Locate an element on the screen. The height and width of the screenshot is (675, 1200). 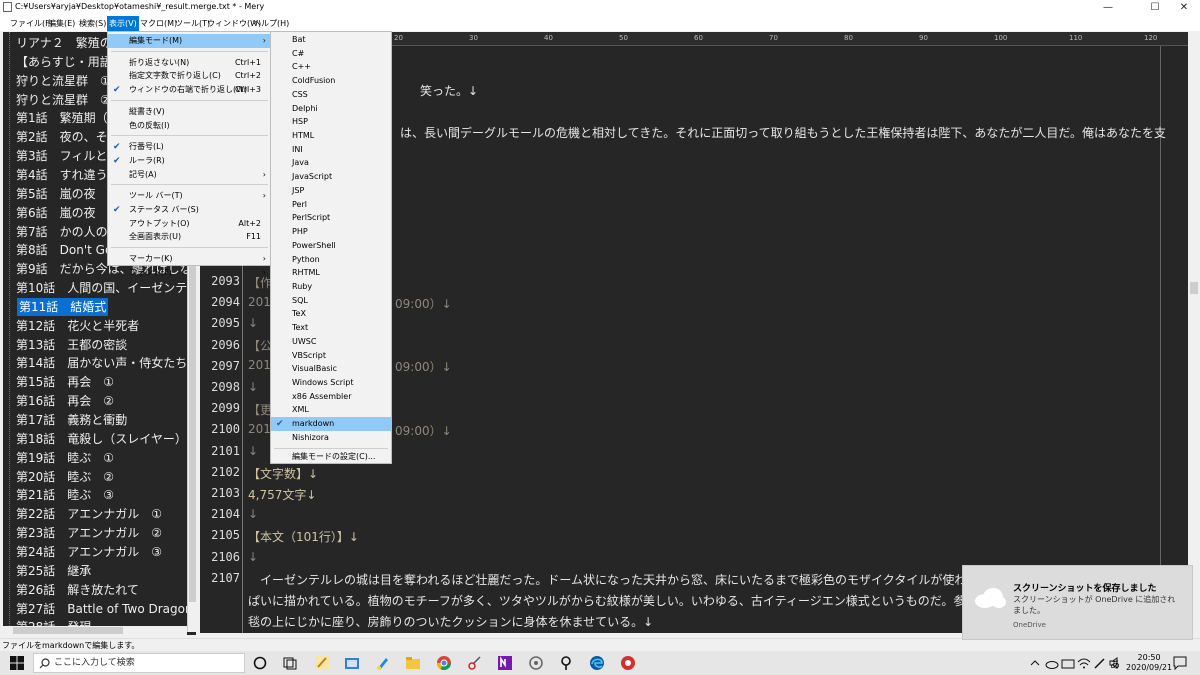
view-menu-item: マーカー(K) › is located at coordinates (189, 259).